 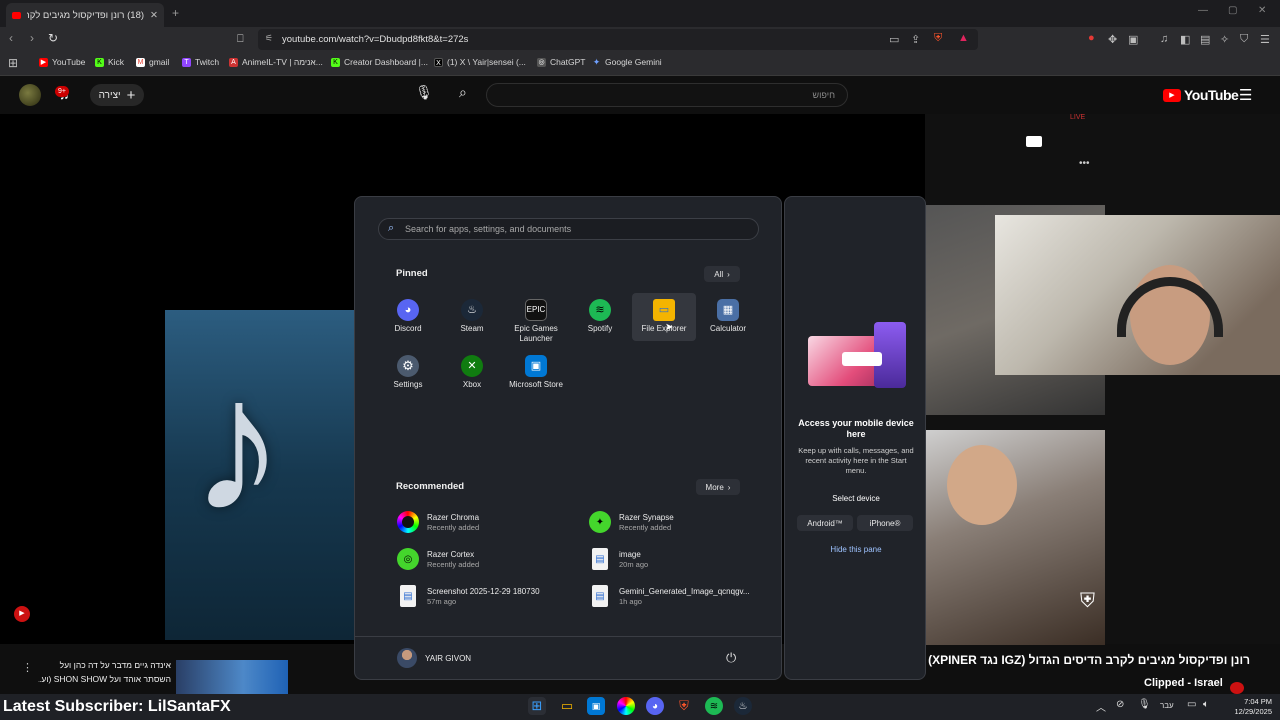 What do you see at coordinates (938, 38) in the screenshot?
I see `brave-shield-icon: ⛨` at bounding box center [938, 38].